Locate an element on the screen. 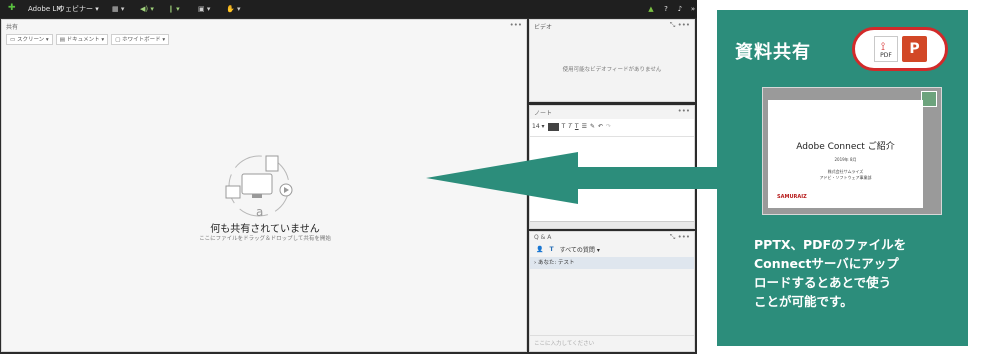  video-pod-title: ビデオ is located at coordinates (543, 27).